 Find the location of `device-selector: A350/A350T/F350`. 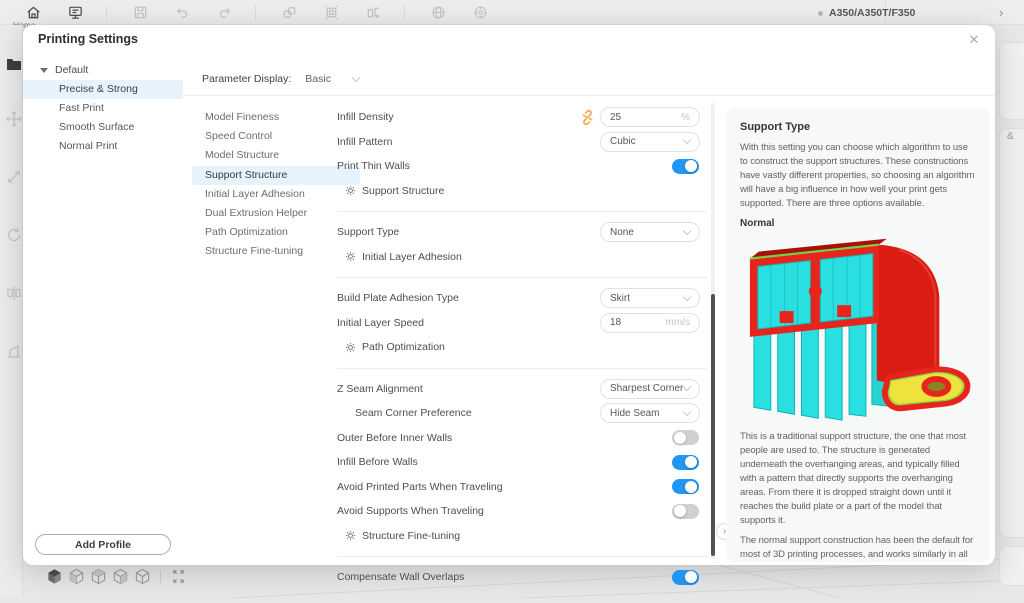

device-selector: A350/A350T/F350 is located at coordinates (866, 13).